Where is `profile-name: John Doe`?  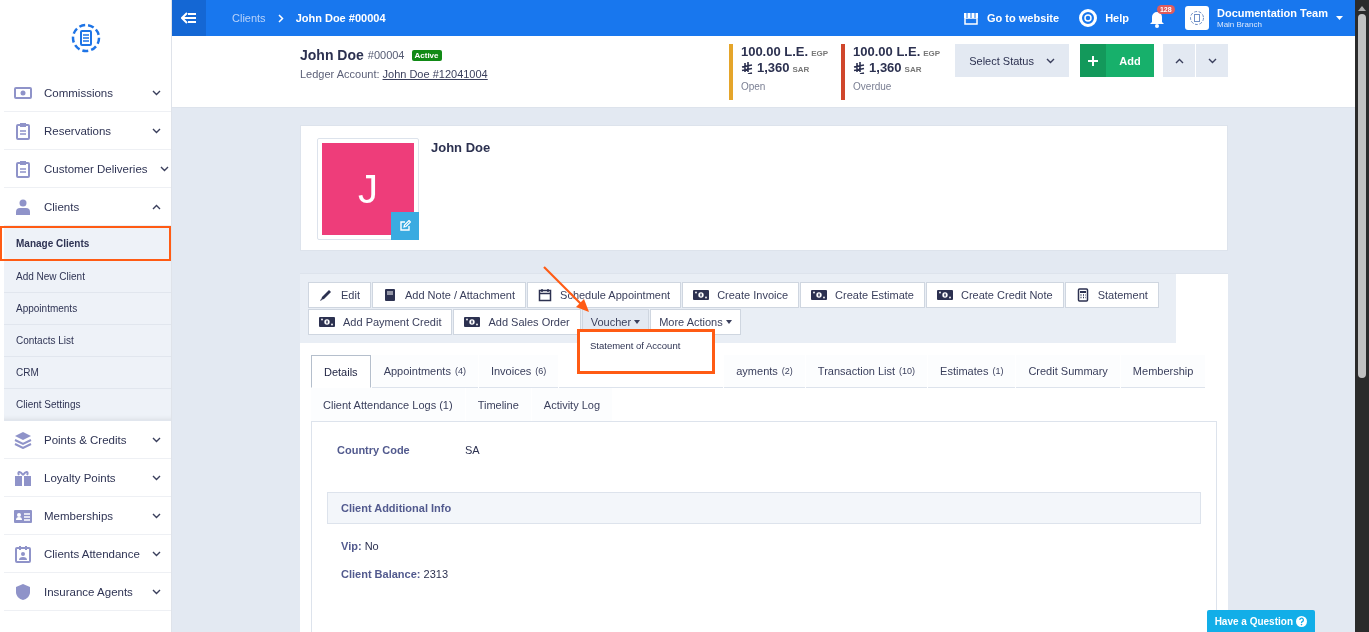
profile-name: John Doe is located at coordinates (461, 148).